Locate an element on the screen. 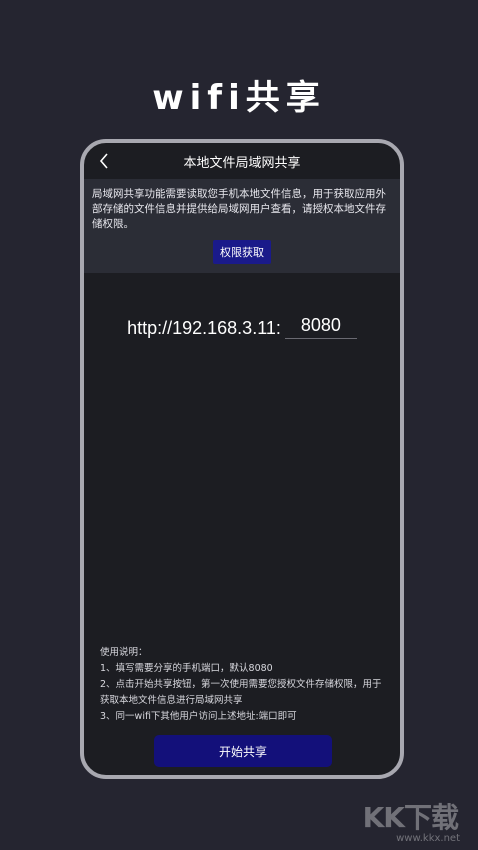 The height and width of the screenshot is (850, 478). chevron-left-icon is located at coordinates (104, 161).